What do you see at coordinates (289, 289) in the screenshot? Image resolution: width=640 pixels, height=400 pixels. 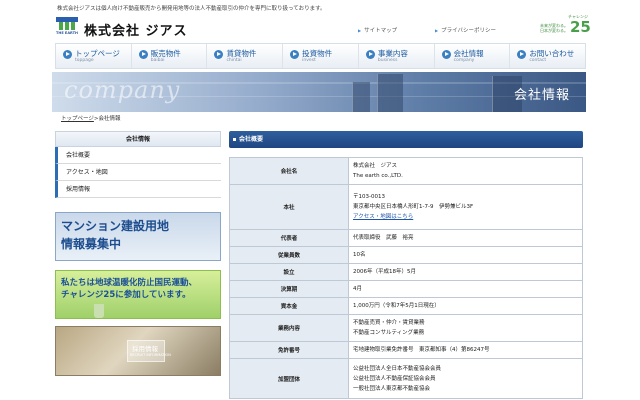 I see `row-label: 決算期` at bounding box center [289, 289].